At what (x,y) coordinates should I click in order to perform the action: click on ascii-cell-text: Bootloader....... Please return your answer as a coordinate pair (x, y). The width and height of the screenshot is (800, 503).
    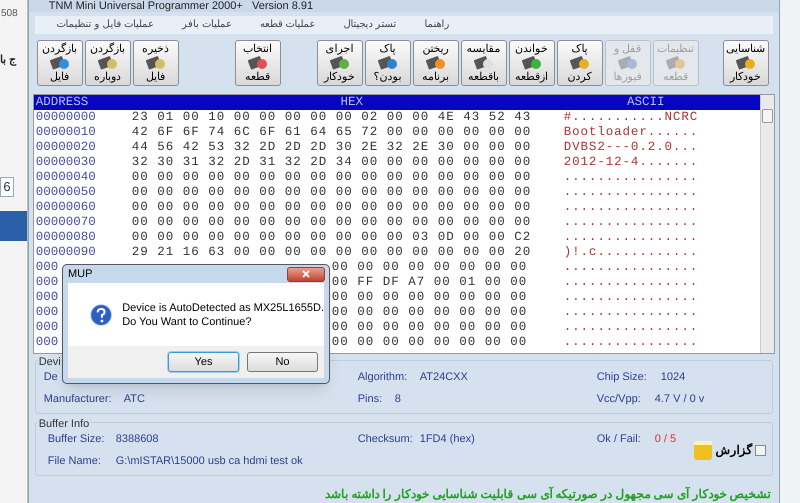
    Looking at the image, I should click on (631, 132).